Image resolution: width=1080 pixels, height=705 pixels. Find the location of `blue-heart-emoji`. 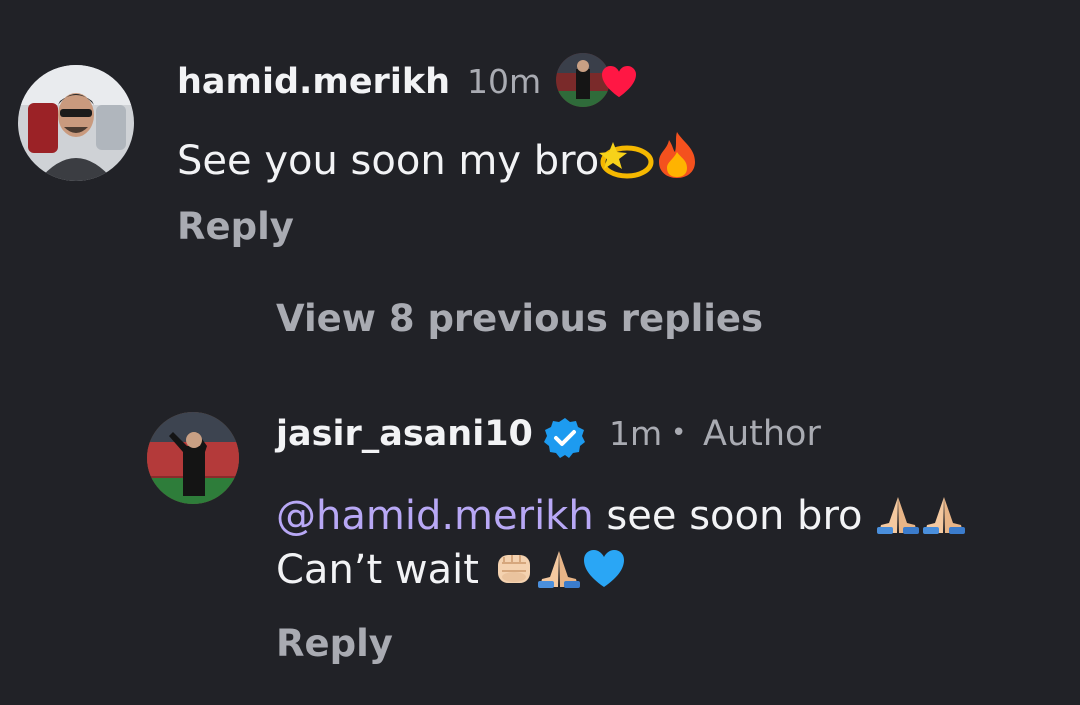

blue-heart-emoji is located at coordinates (604, 569).